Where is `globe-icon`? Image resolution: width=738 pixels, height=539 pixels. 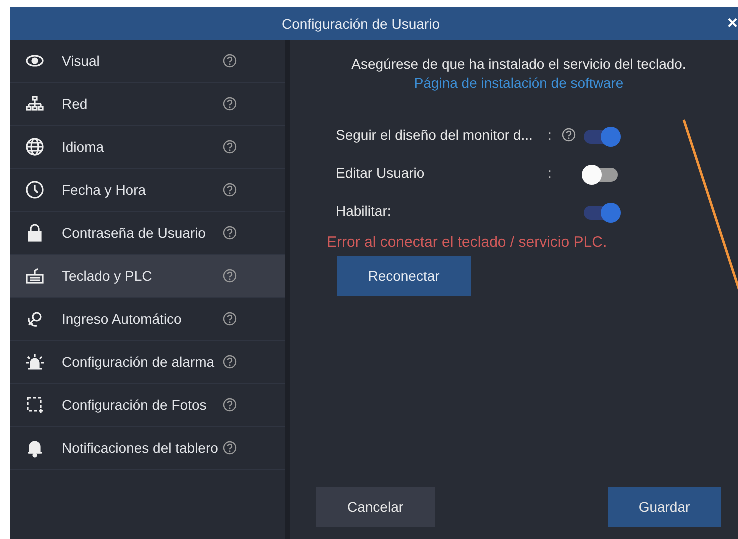 globe-icon is located at coordinates (35, 147).